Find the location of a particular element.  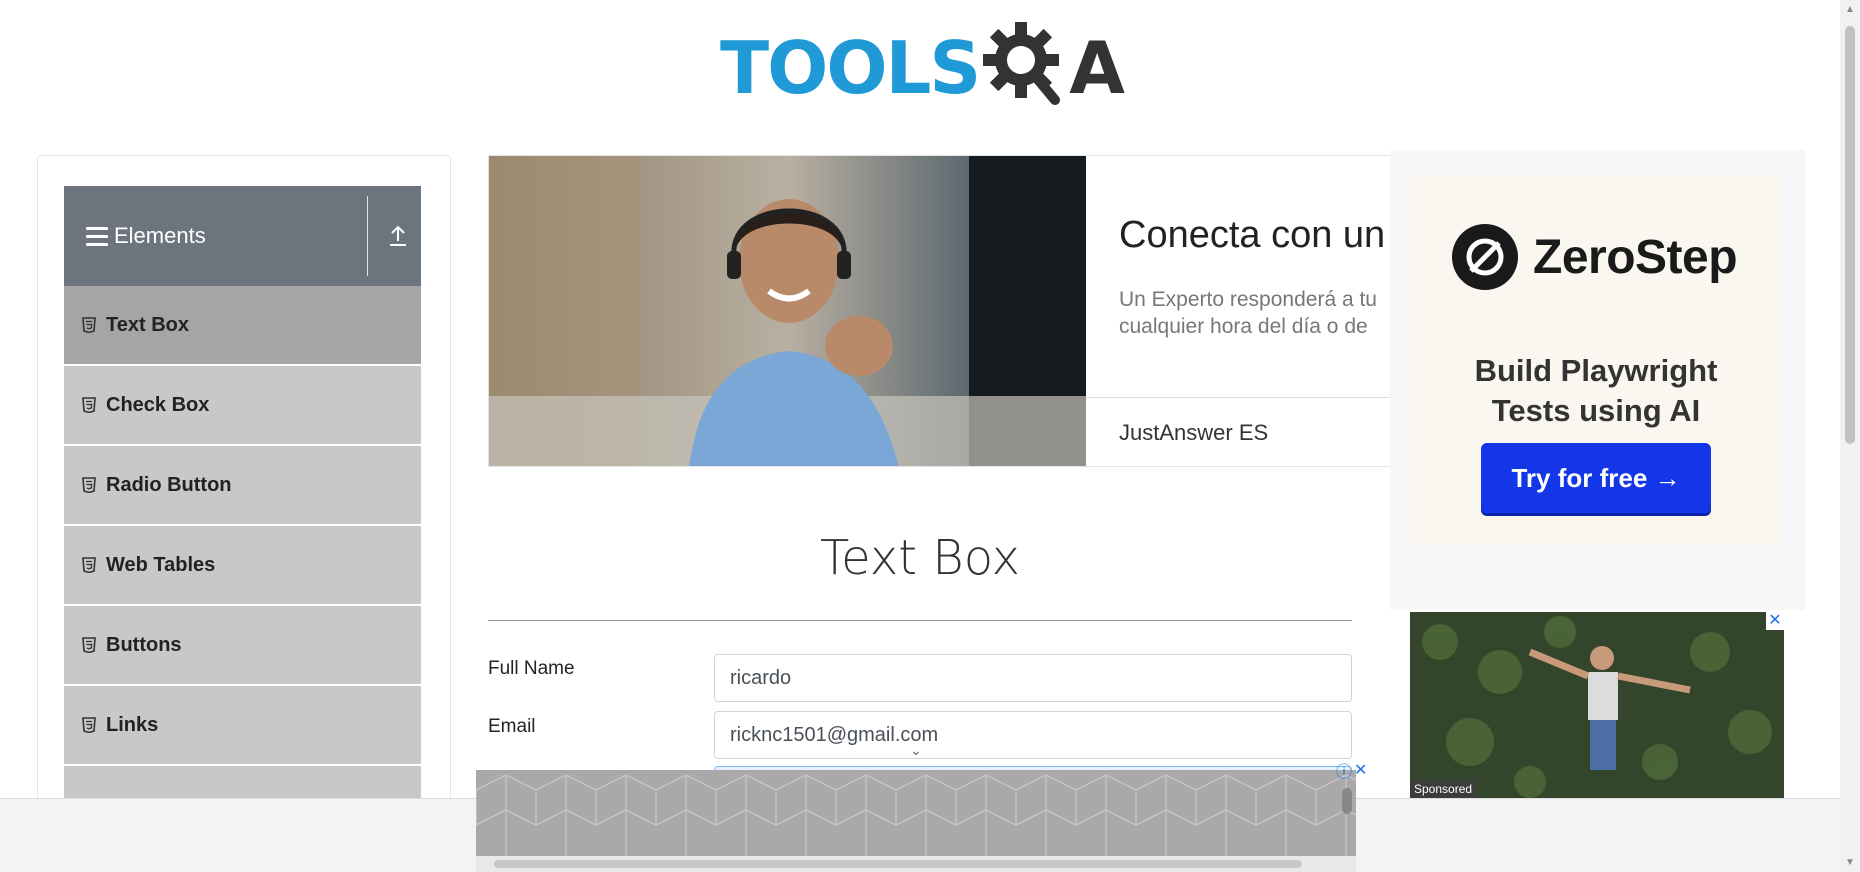

banner-photo is located at coordinates (787, 311).